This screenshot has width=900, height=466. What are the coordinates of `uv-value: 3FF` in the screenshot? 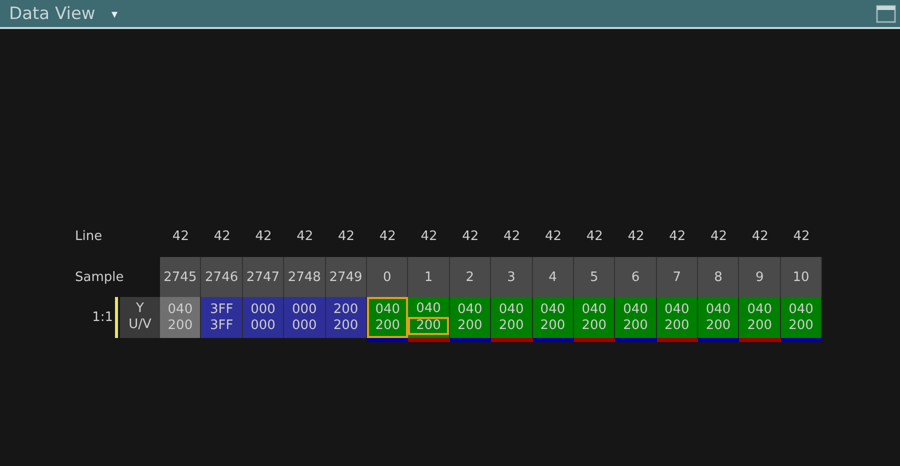 It's located at (221, 326).